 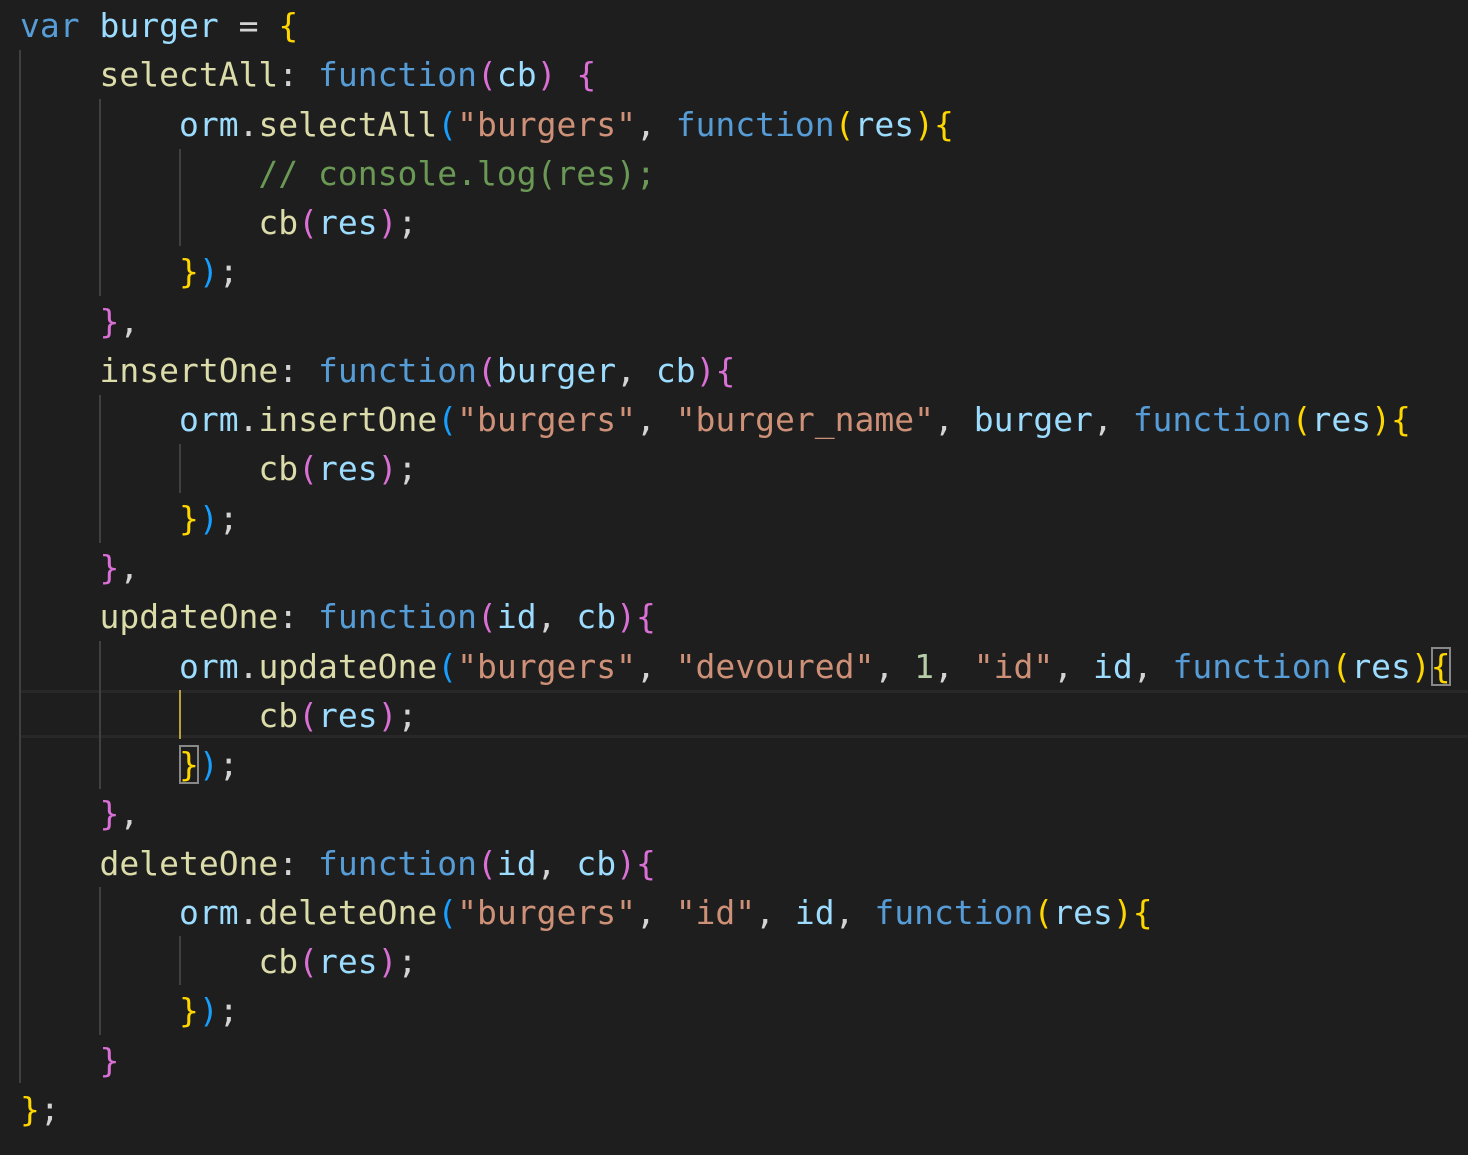 What do you see at coordinates (248, 25) in the screenshot?
I see `code-token: =` at bounding box center [248, 25].